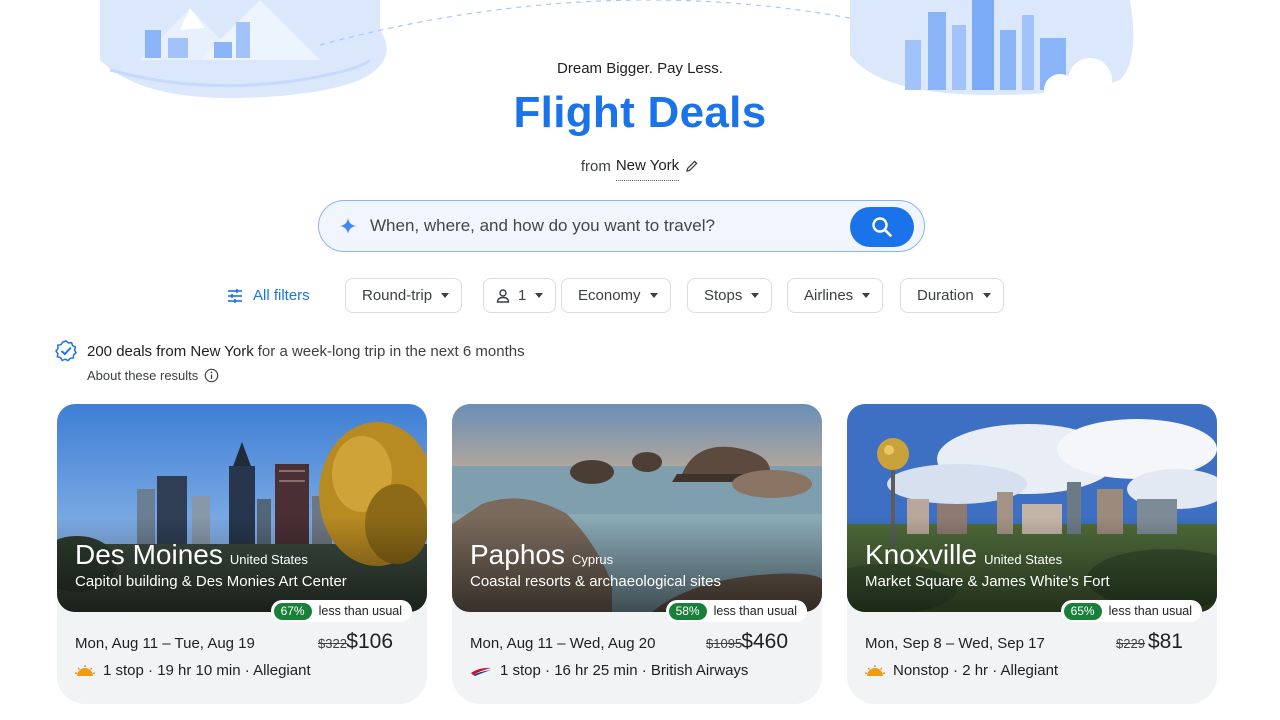 The height and width of the screenshot is (720, 1280). What do you see at coordinates (640, 68) in the screenshot?
I see `hero-tagline: Dream Bigger. Pay Less.` at bounding box center [640, 68].